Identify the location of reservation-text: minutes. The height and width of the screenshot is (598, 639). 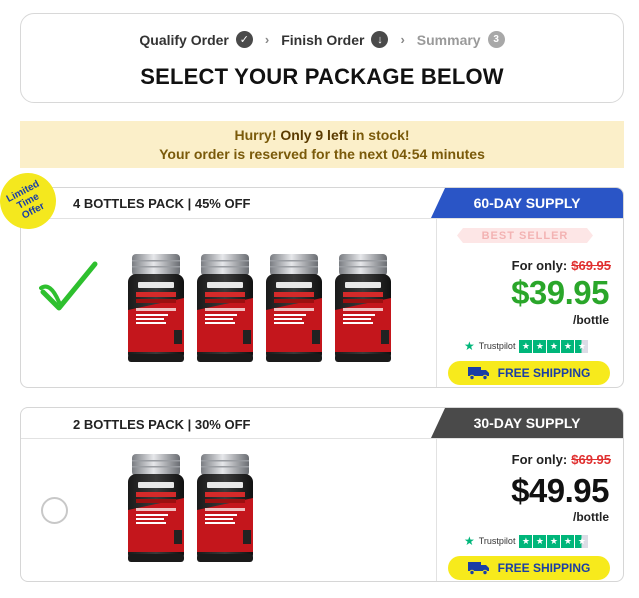
(456, 154).